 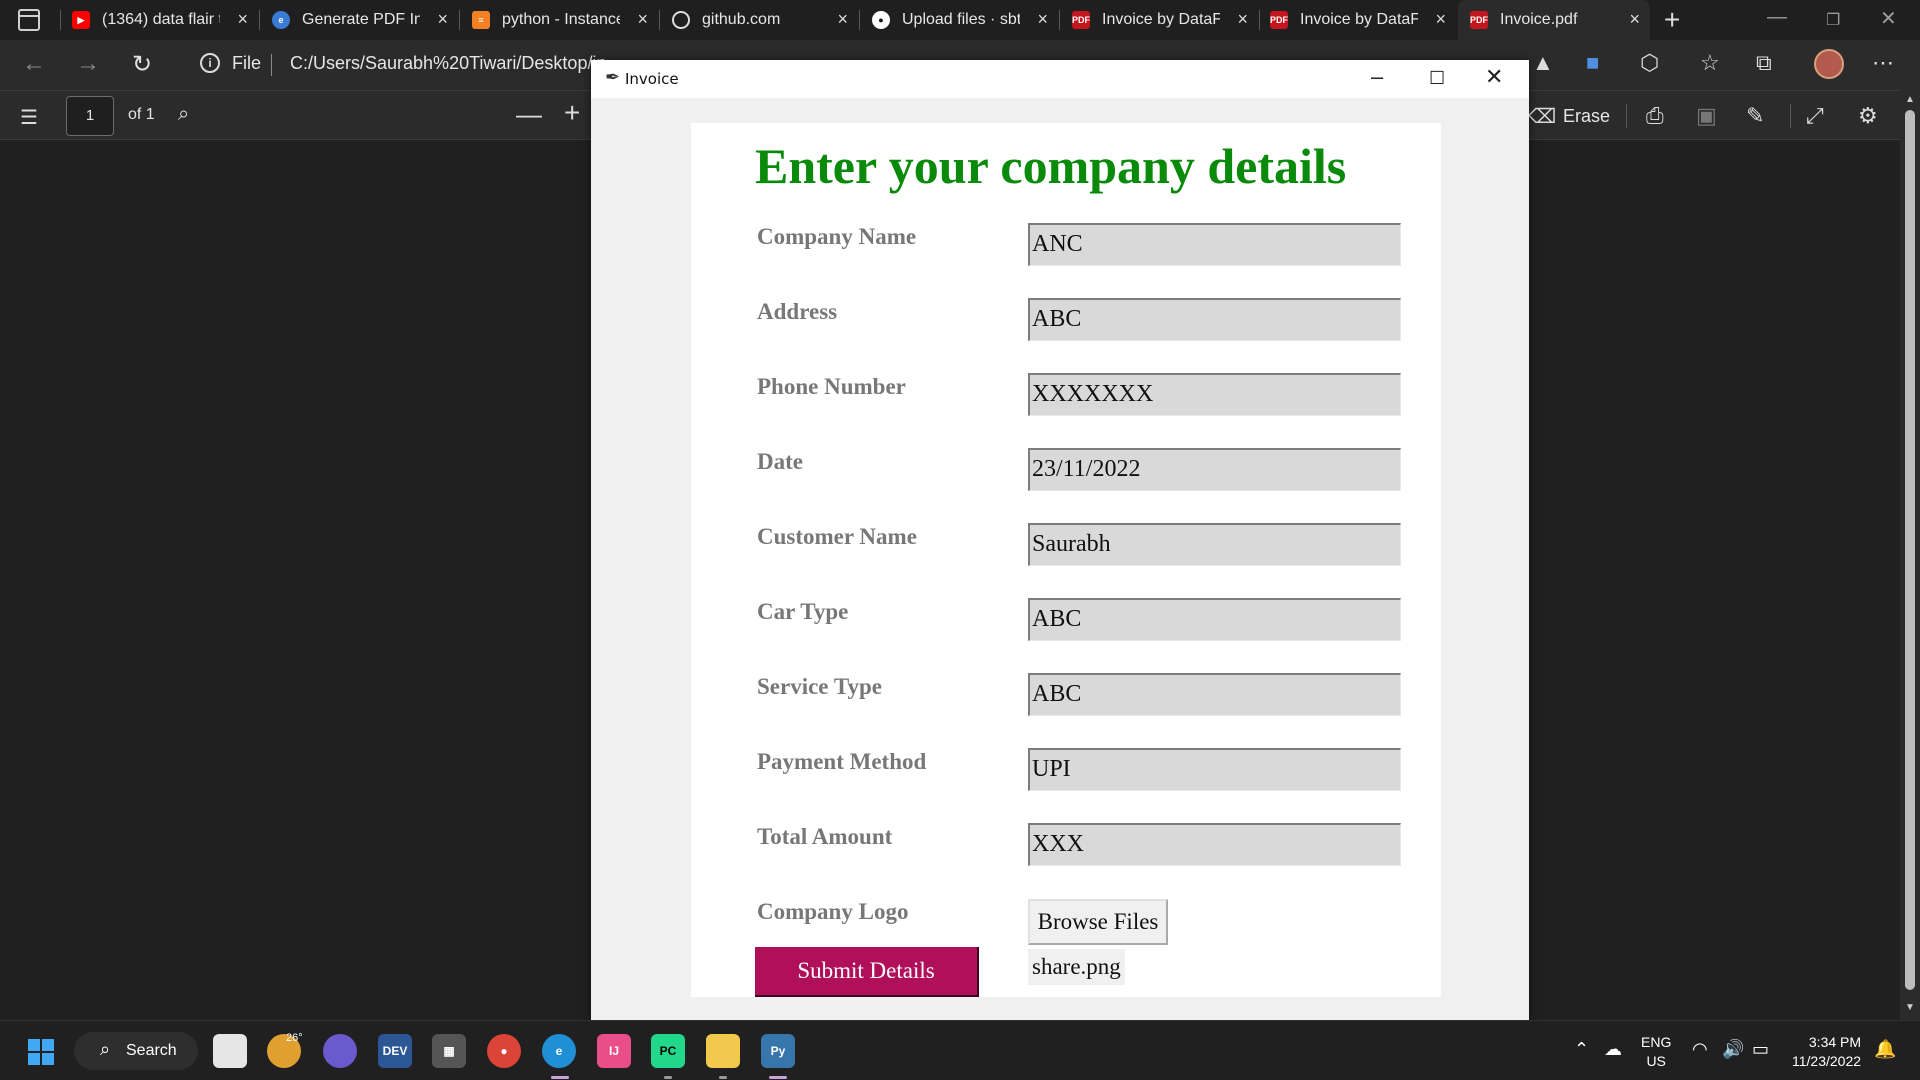 I want to click on taskbar-search-button: ⌕ Search, so click(x=136, y=1051).